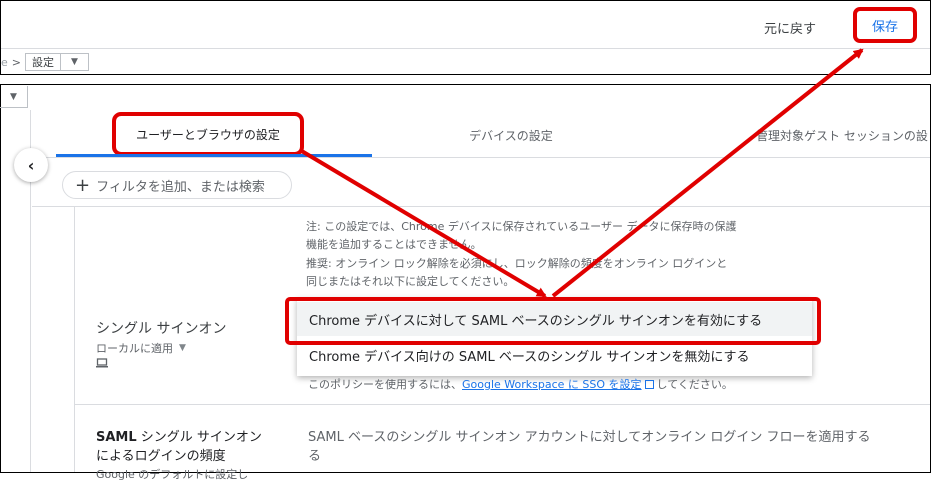 This screenshot has height=481, width=932. Describe the element at coordinates (790, 27) in the screenshot. I see `undo-button: 元に戻す` at that location.